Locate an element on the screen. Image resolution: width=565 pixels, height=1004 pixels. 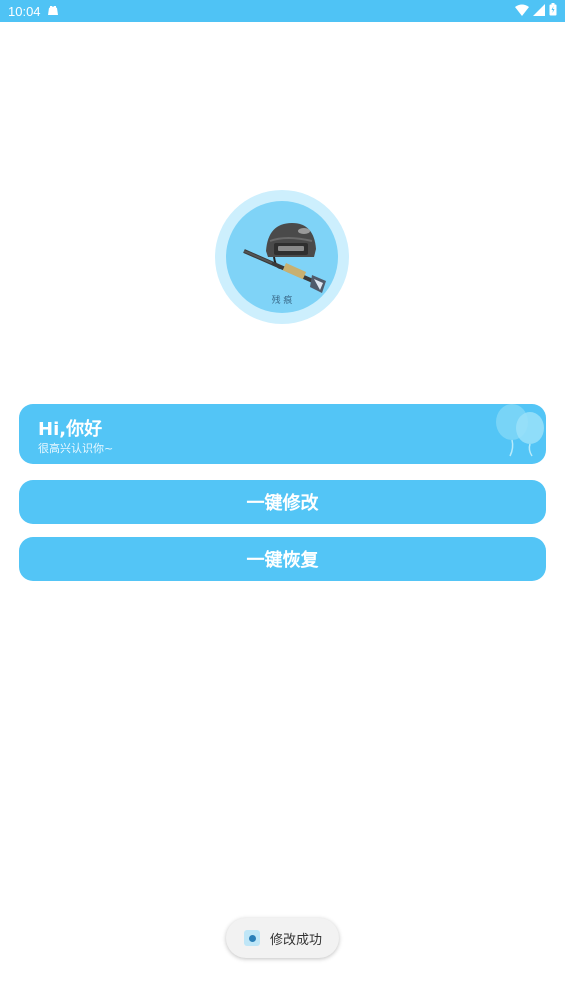
app-icon is located at coordinates (252, 938).